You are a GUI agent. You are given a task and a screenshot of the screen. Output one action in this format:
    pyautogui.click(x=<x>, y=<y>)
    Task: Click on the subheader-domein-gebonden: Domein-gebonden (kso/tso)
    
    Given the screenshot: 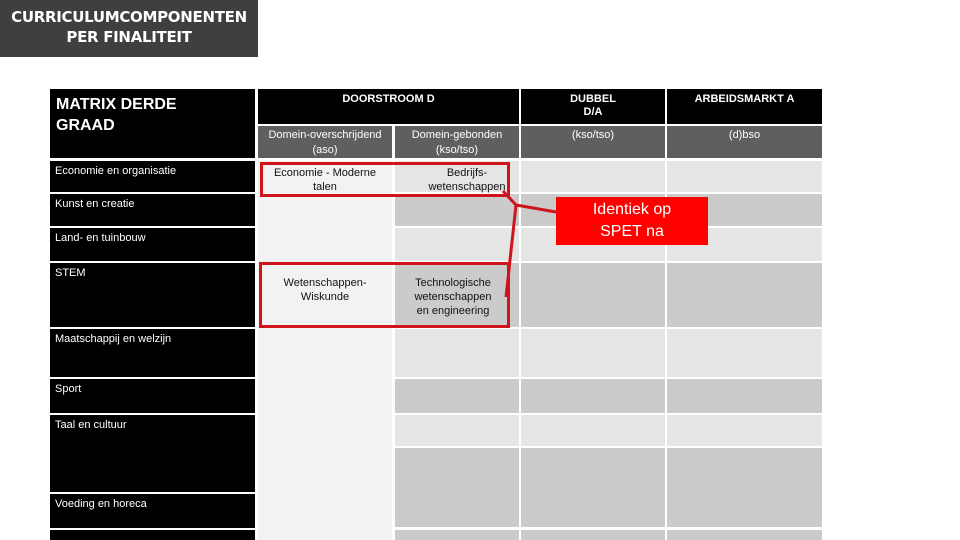 What is the action you would take?
    pyautogui.click(x=457, y=142)
    